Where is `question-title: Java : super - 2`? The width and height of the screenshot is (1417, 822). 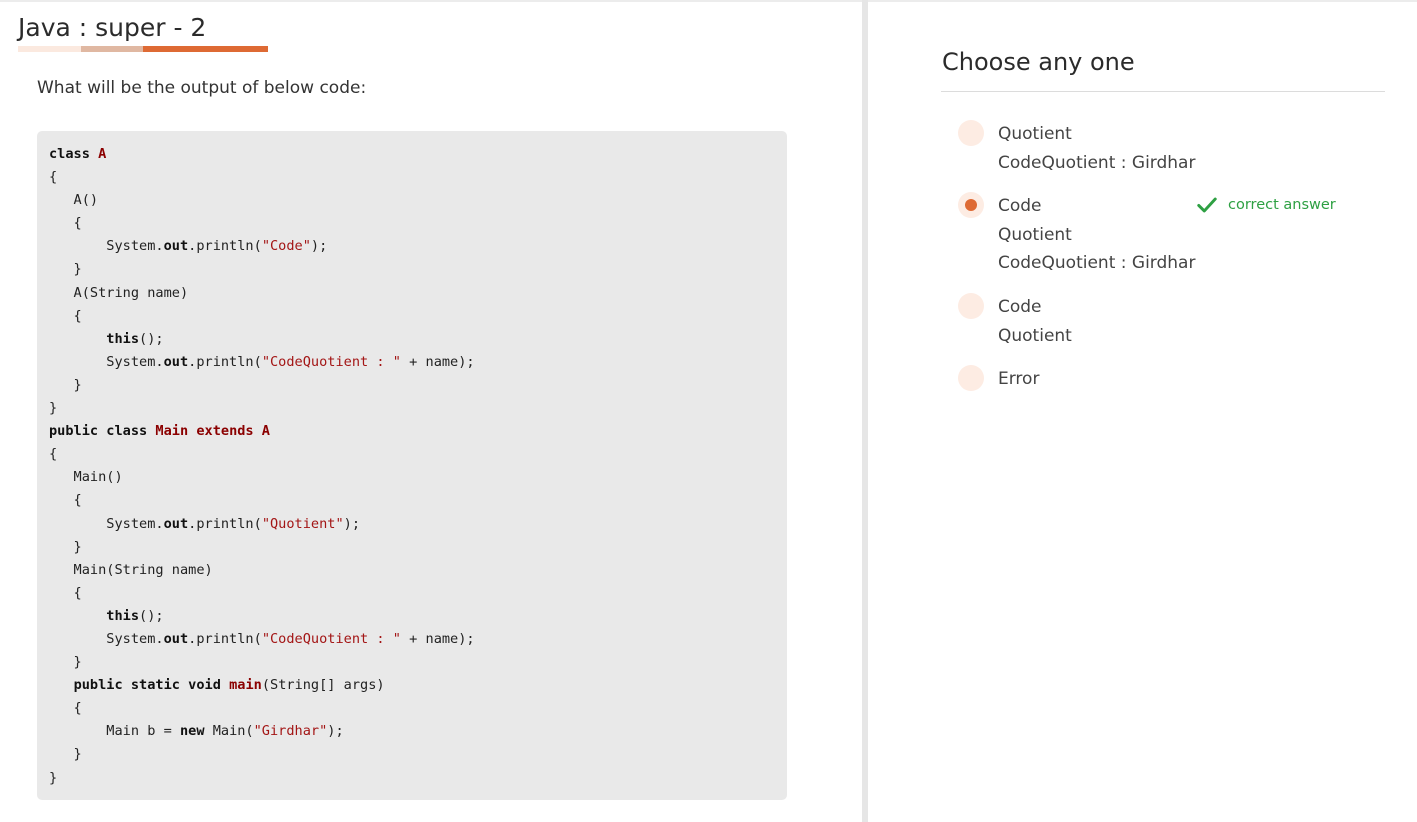
question-title: Java : super - 2 is located at coordinates (112, 27).